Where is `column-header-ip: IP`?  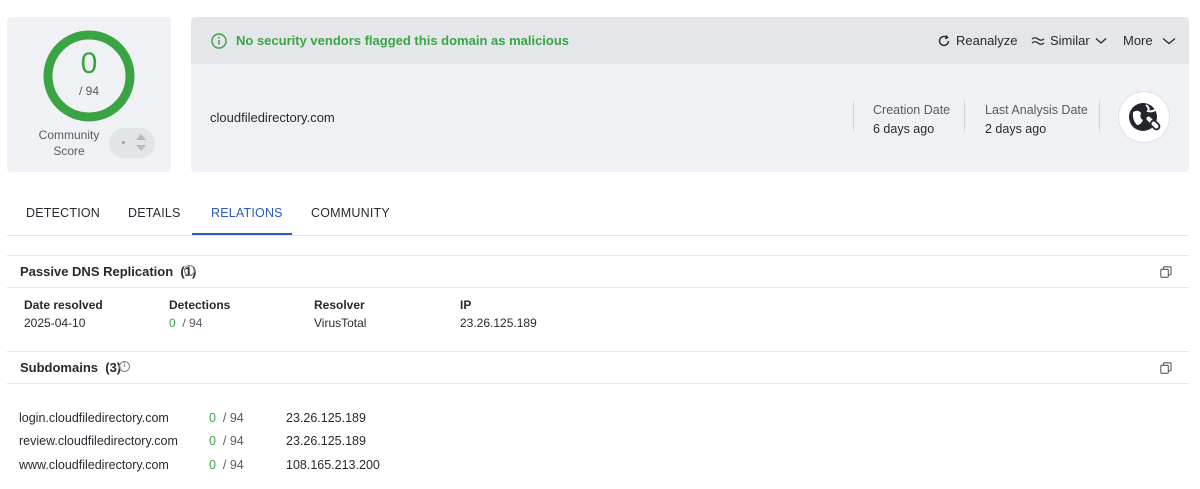 column-header-ip: IP is located at coordinates (466, 305).